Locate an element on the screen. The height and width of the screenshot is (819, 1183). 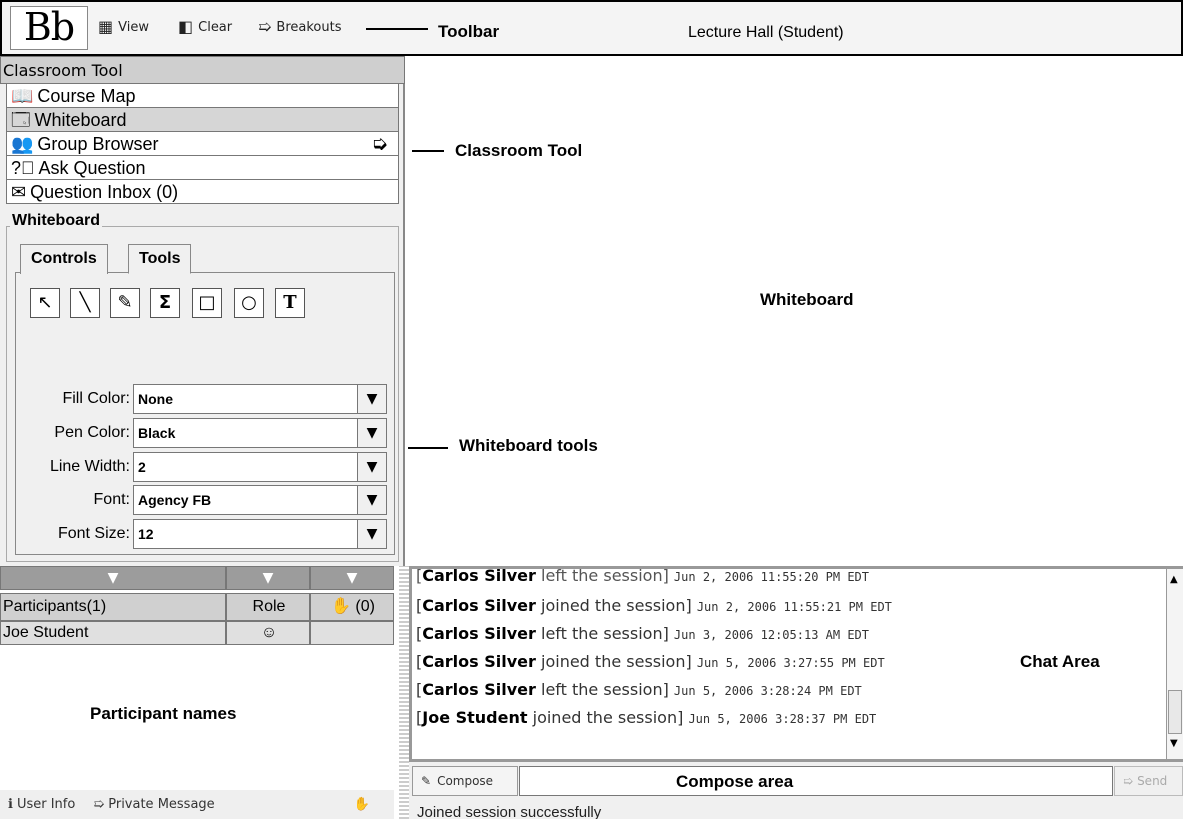
raise-hand-icon: ✋ is located at coordinates (362, 804).